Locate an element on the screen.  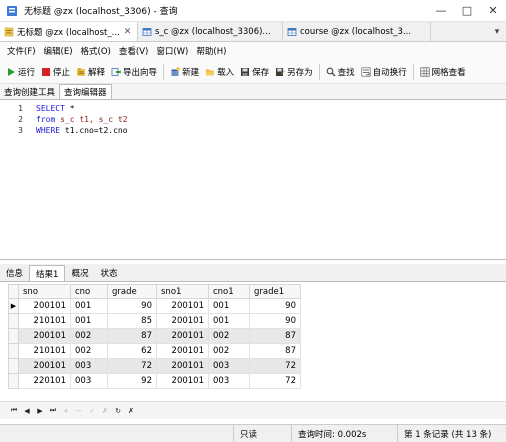
table-row: 210101 001 85 200101 001 90 is located at coordinates (154, 321).